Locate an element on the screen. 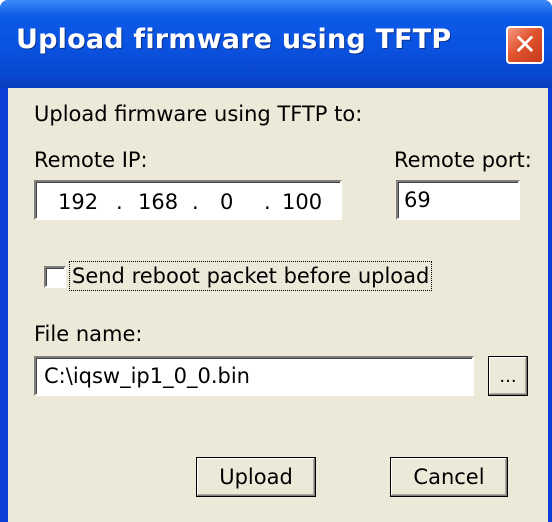  upload-button: Upload is located at coordinates (256, 477).